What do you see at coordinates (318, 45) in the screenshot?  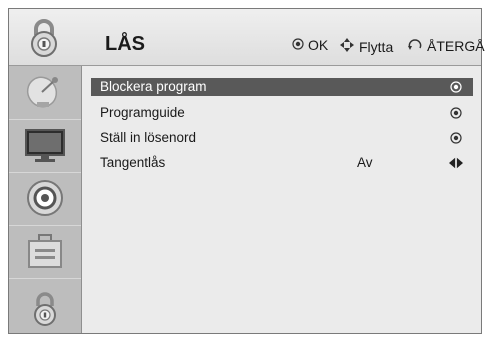 I see `ok-label: OK` at bounding box center [318, 45].